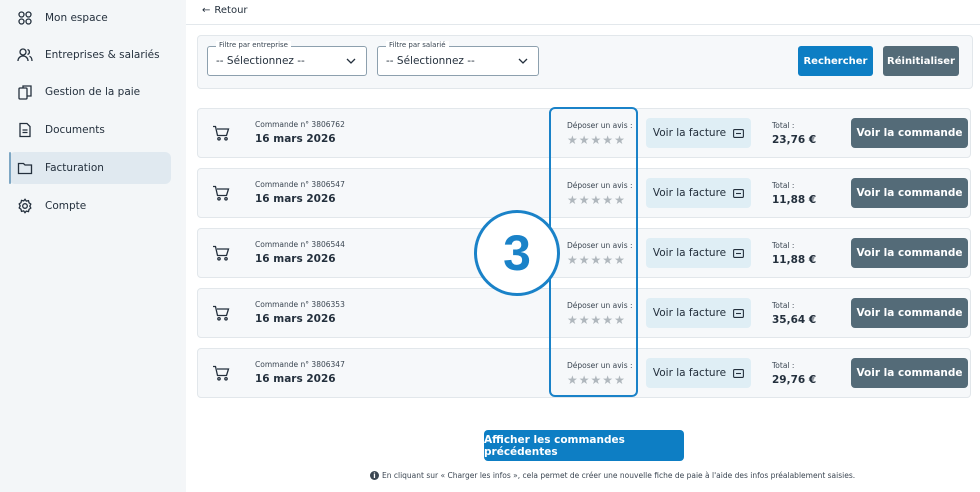 Image resolution: width=980 pixels, height=492 pixels. I want to click on sidebar-item-label: Documents, so click(75, 130).